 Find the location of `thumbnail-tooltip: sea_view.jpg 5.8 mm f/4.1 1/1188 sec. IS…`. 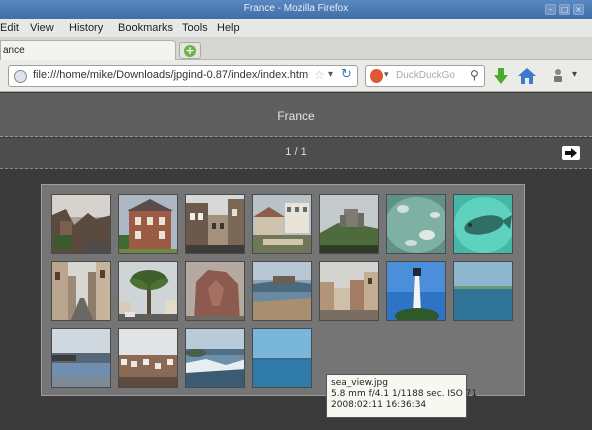

thumbnail-tooltip: sea_view.jpg 5.8 mm f/4.1 1/1188 sec. IS… is located at coordinates (402, 396).